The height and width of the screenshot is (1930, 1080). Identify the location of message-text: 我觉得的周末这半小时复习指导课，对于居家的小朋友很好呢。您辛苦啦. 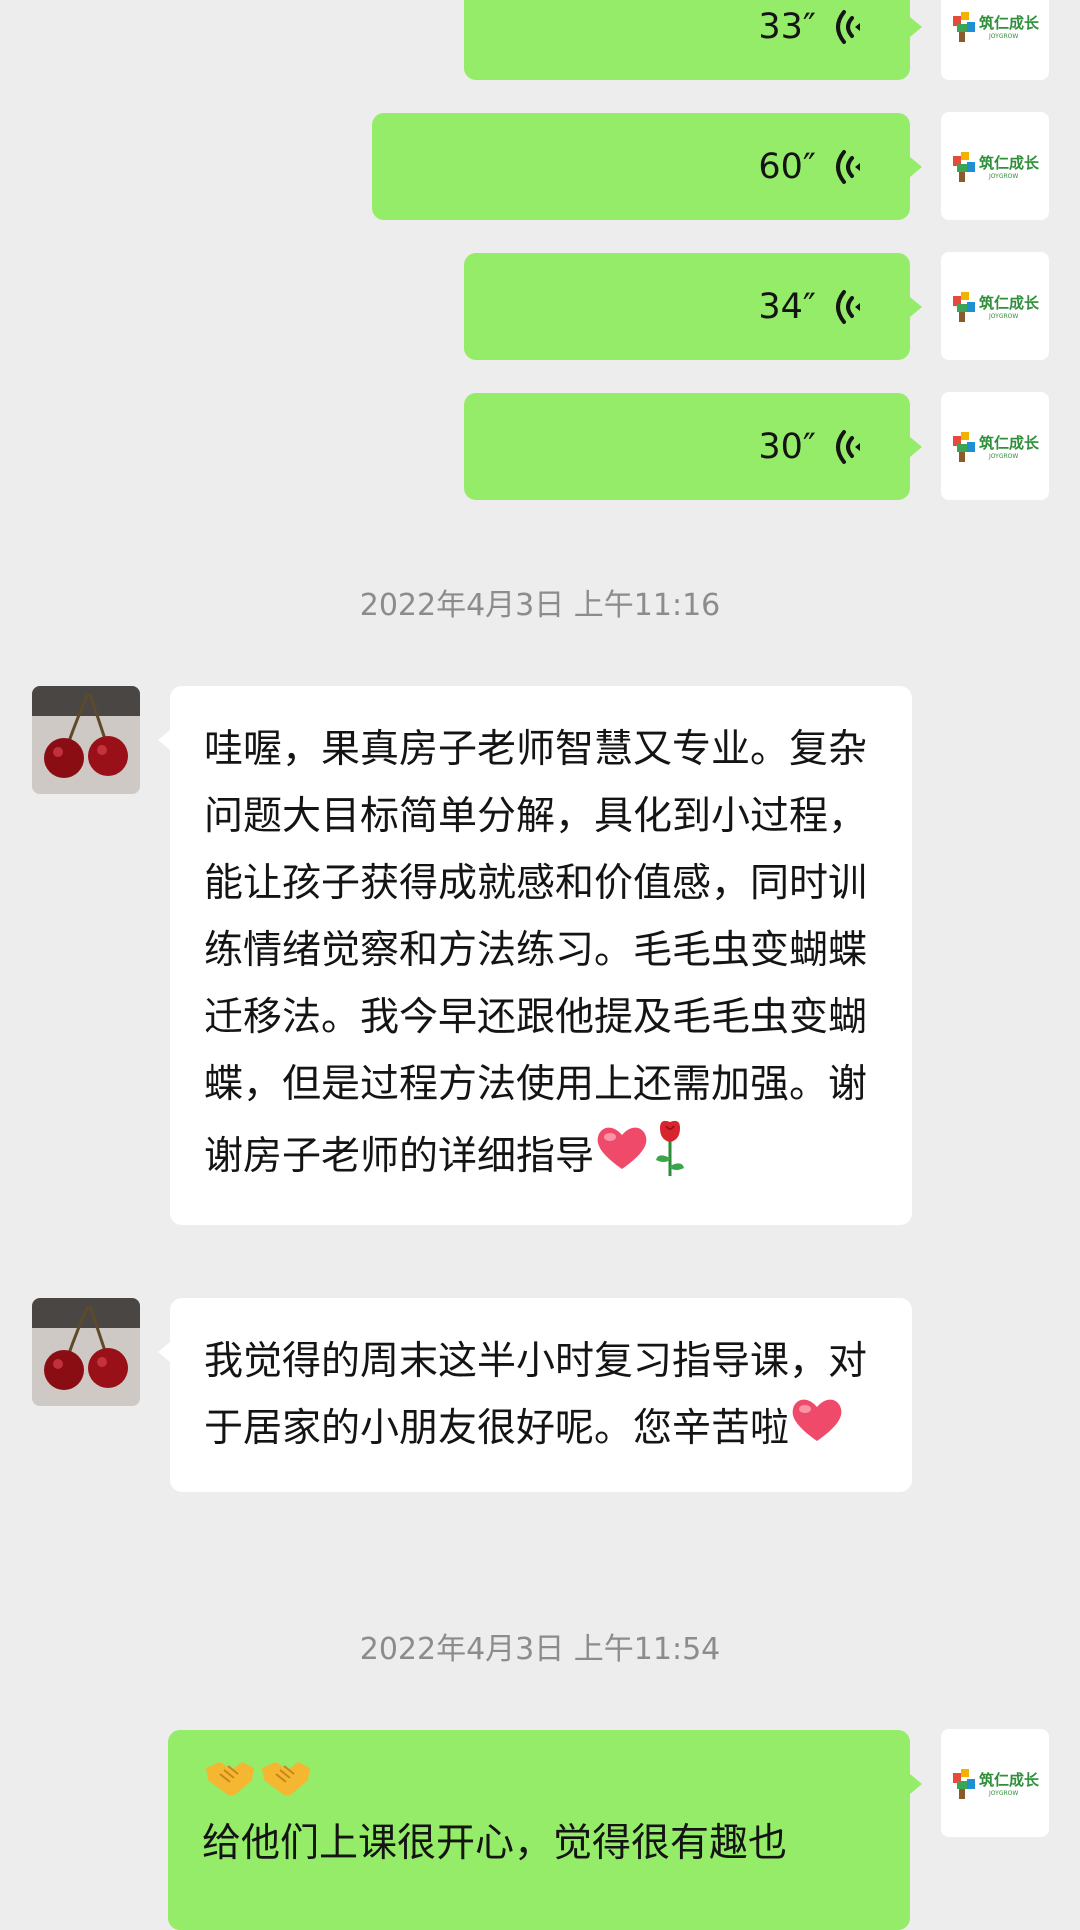
(536, 1395).